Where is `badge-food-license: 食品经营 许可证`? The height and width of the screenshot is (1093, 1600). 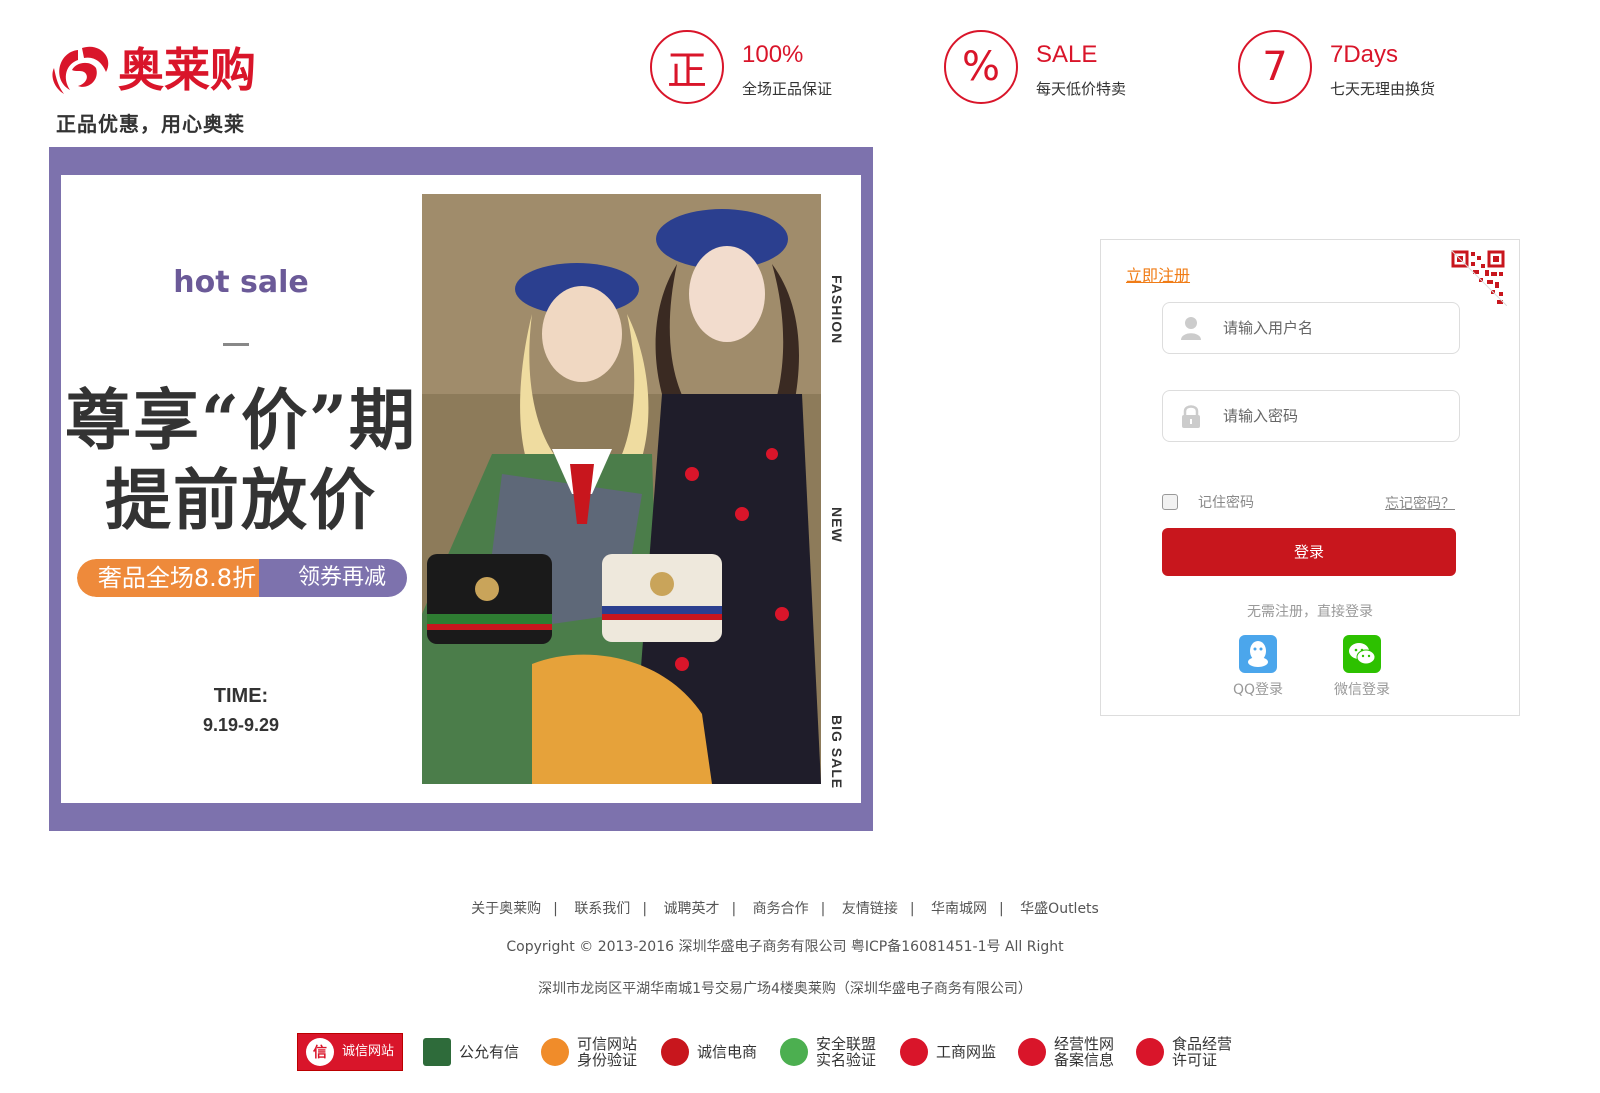 badge-food-license: 食品经营 许可证 is located at coordinates (1184, 1052).